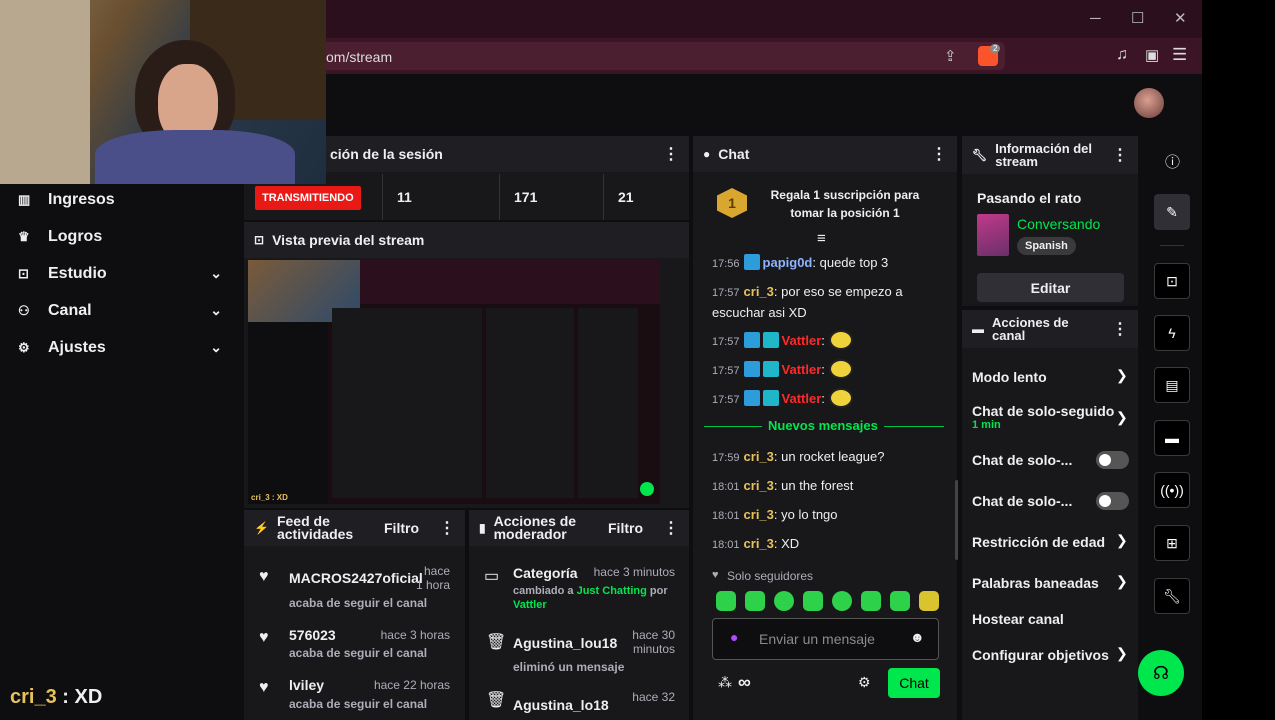 This screenshot has width=1275, height=720. What do you see at coordinates (1172, 333) in the screenshot?
I see `bolt-icon: ϟ` at bounding box center [1172, 333].